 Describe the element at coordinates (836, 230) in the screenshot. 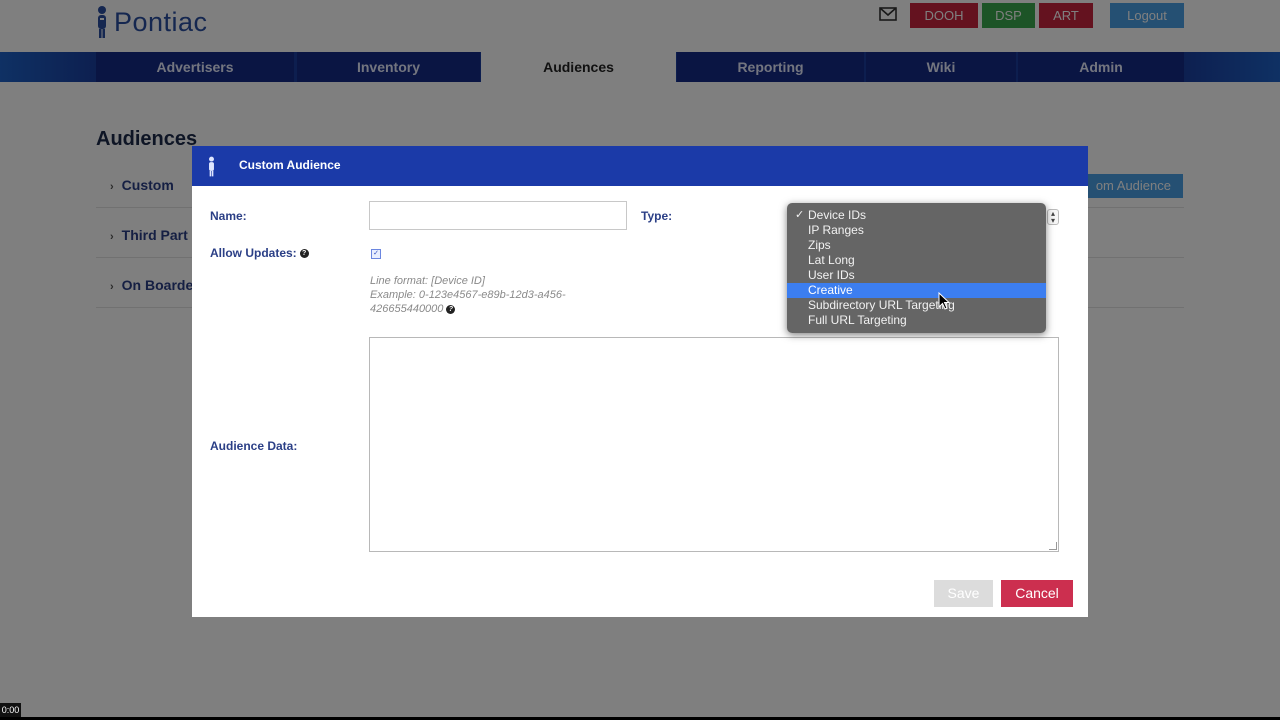

I see `option-label: IP Ranges` at that location.